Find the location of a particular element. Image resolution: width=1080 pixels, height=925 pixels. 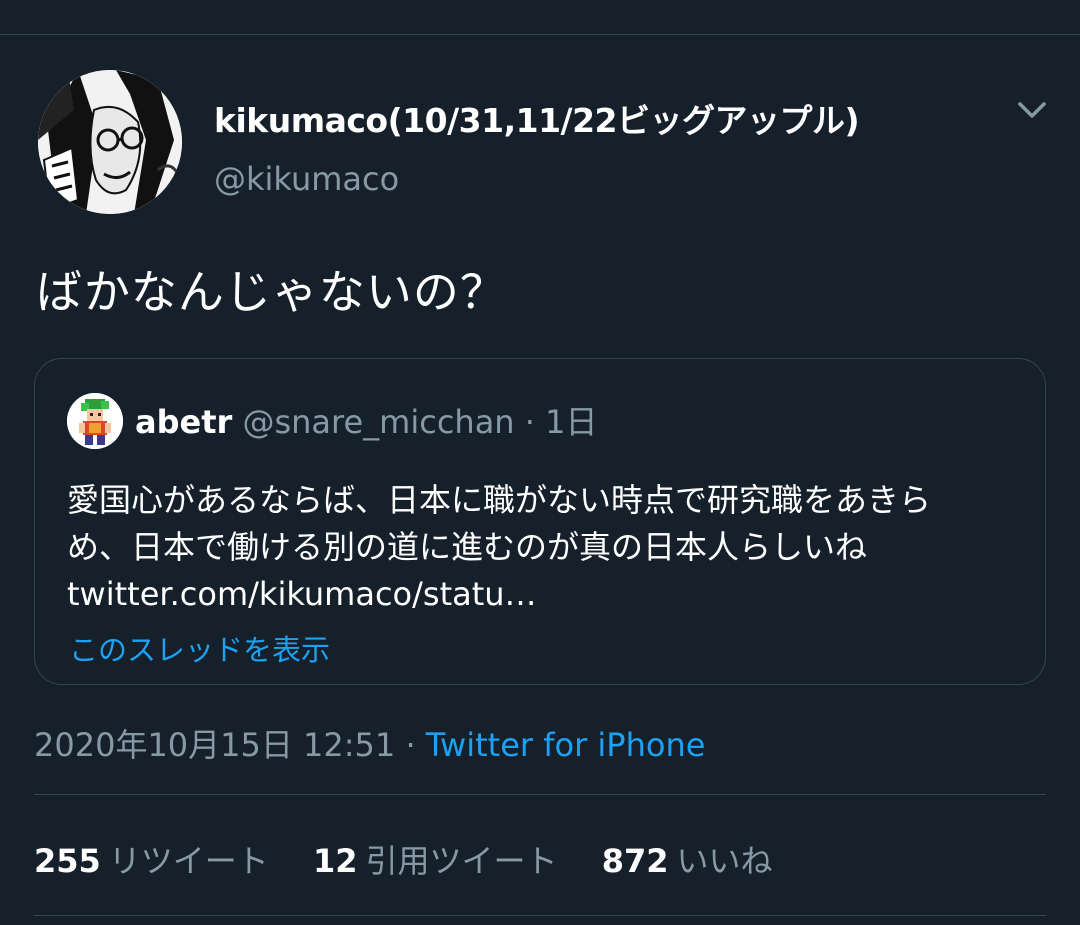

tweet-stats: 255 リツイート 12 引用ツイート 872 いいね is located at coordinates (420, 859).